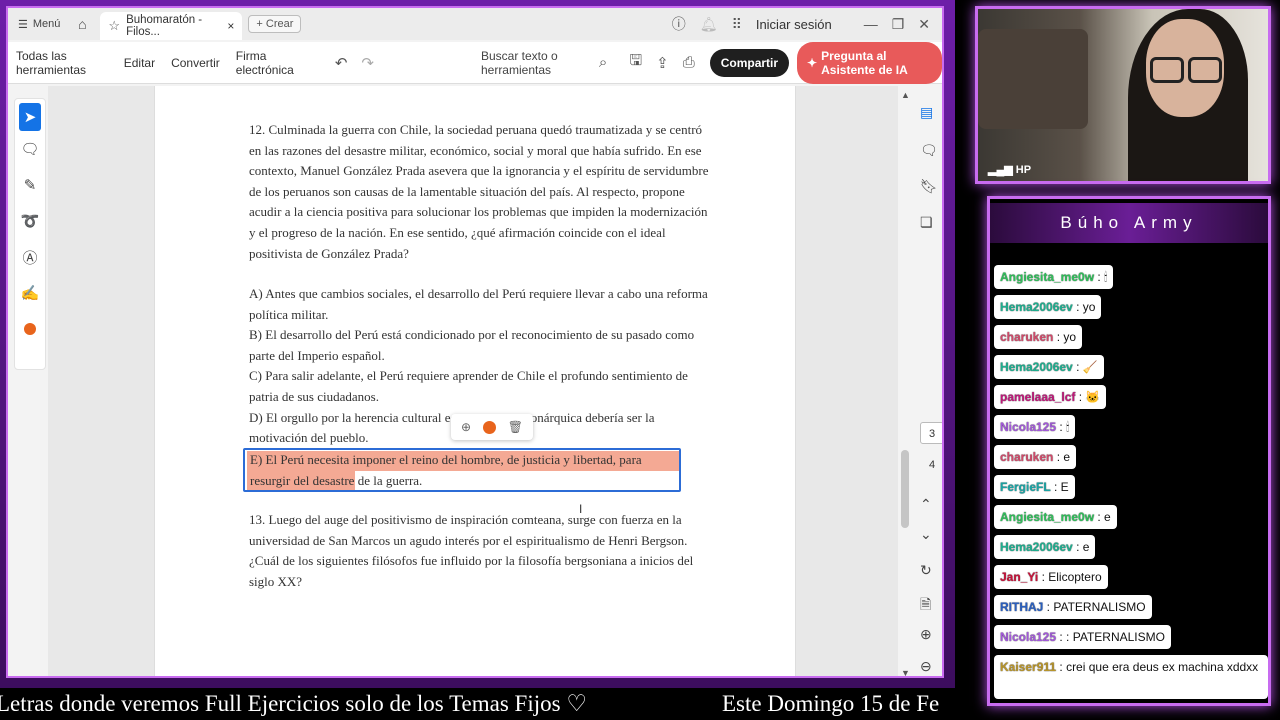 This screenshot has width=1280, height=720. What do you see at coordinates (1019, 577) in the screenshot?
I see `chat-username: Jan_Yi` at bounding box center [1019, 577].